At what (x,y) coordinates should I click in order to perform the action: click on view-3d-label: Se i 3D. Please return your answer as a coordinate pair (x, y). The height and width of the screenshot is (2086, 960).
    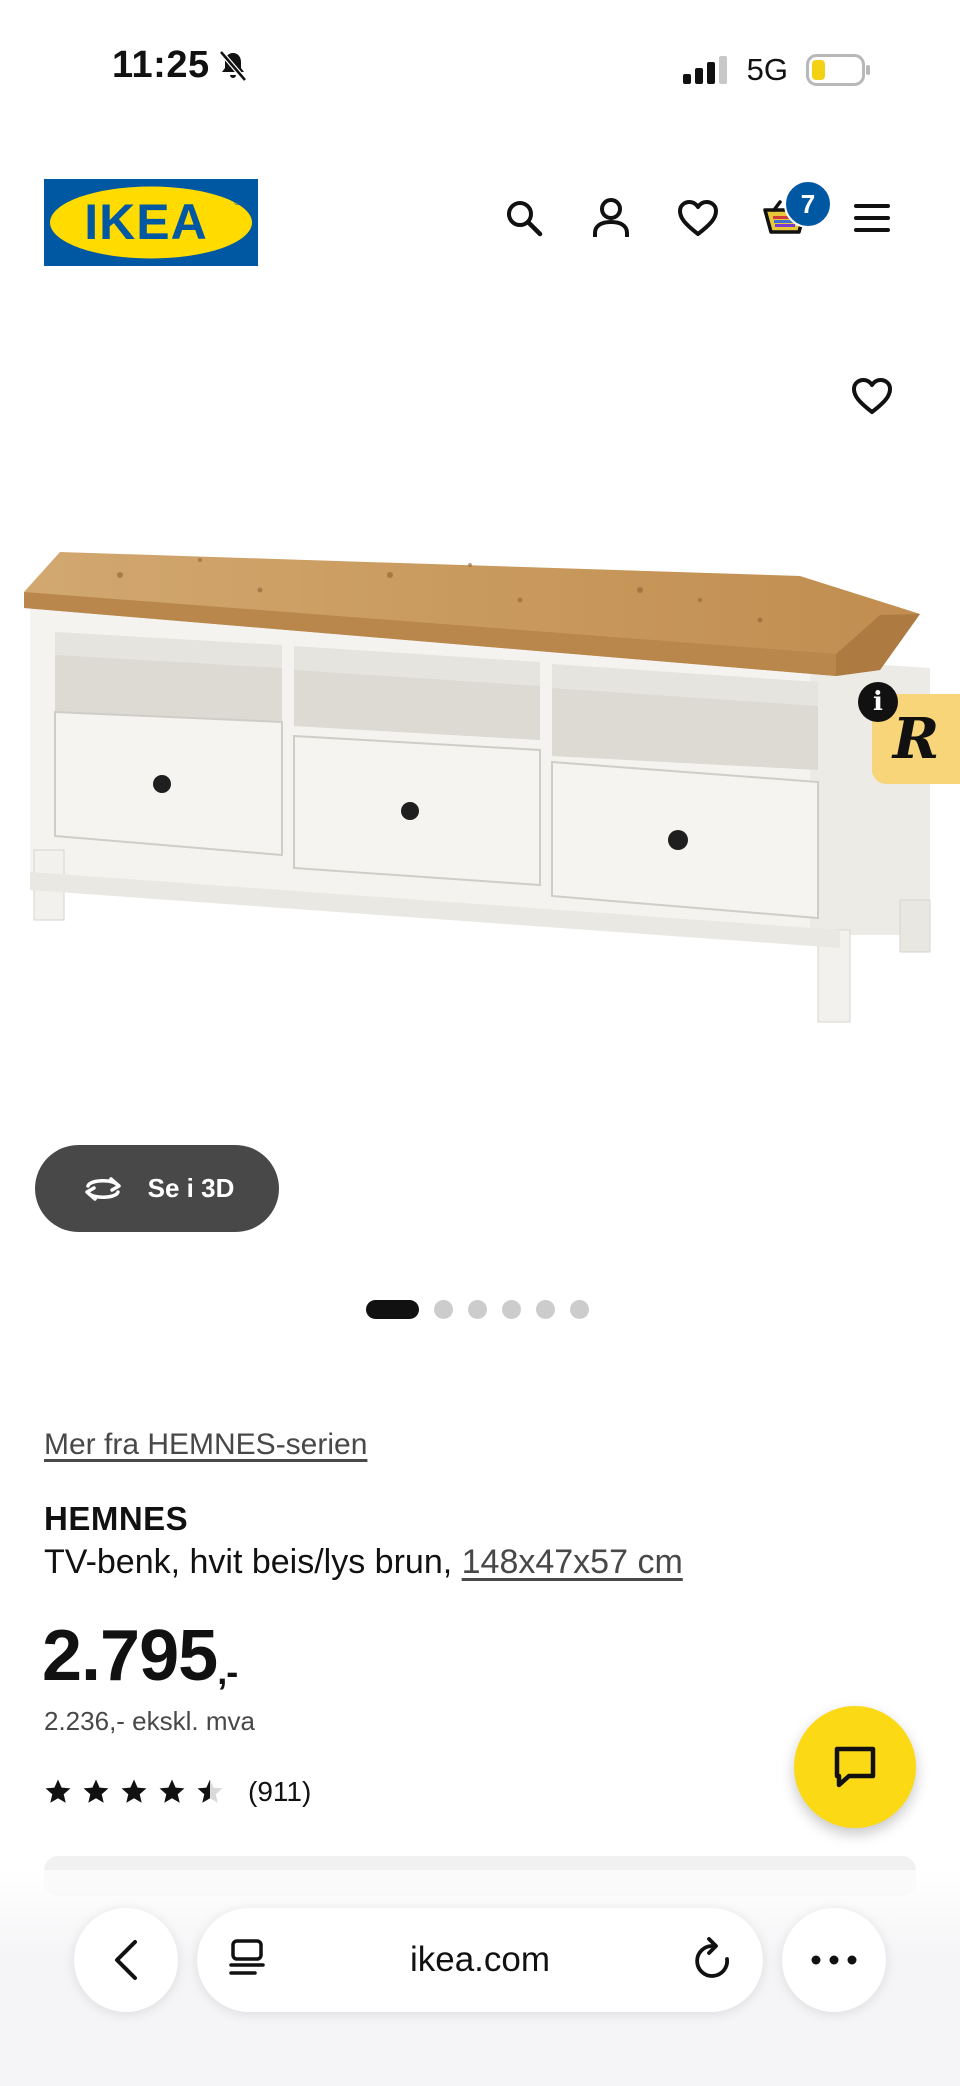
    Looking at the image, I should click on (191, 1188).